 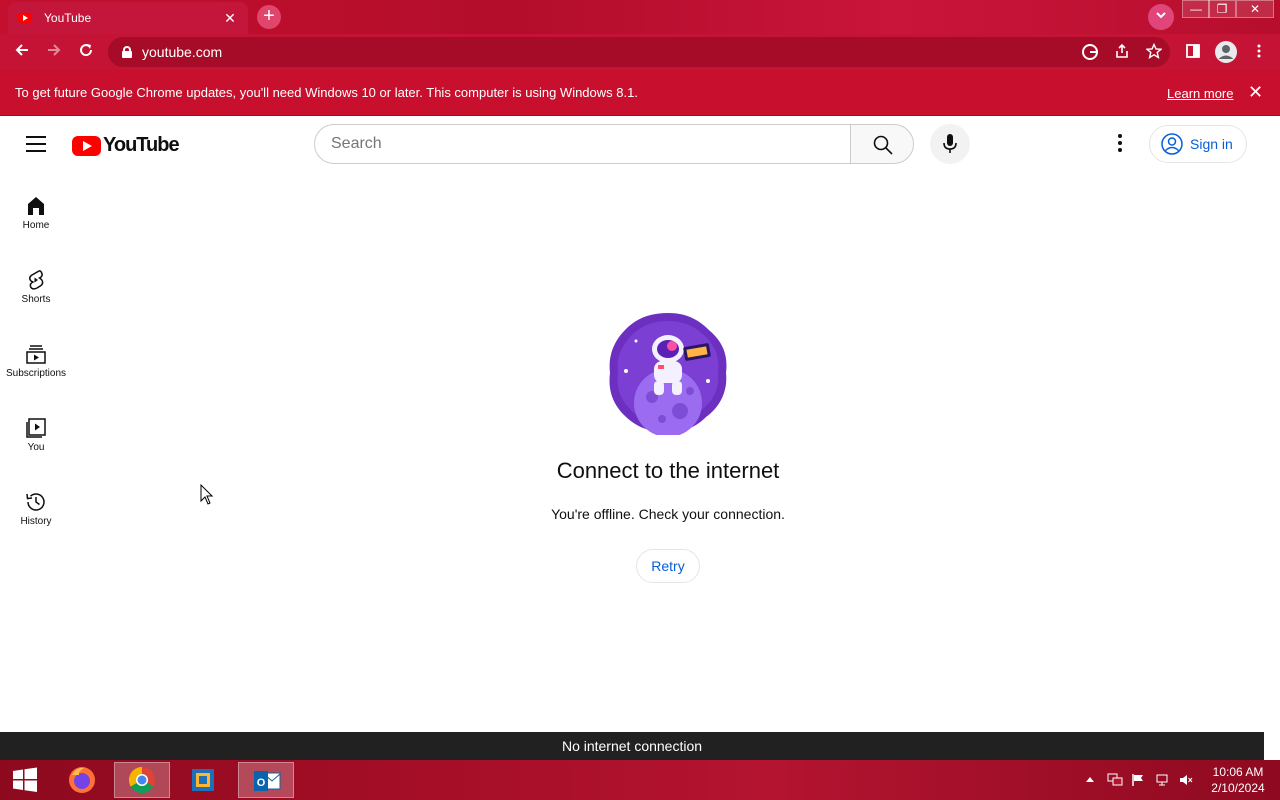 What do you see at coordinates (1090, 780) in the screenshot?
I see `tray-overflow-icon` at bounding box center [1090, 780].